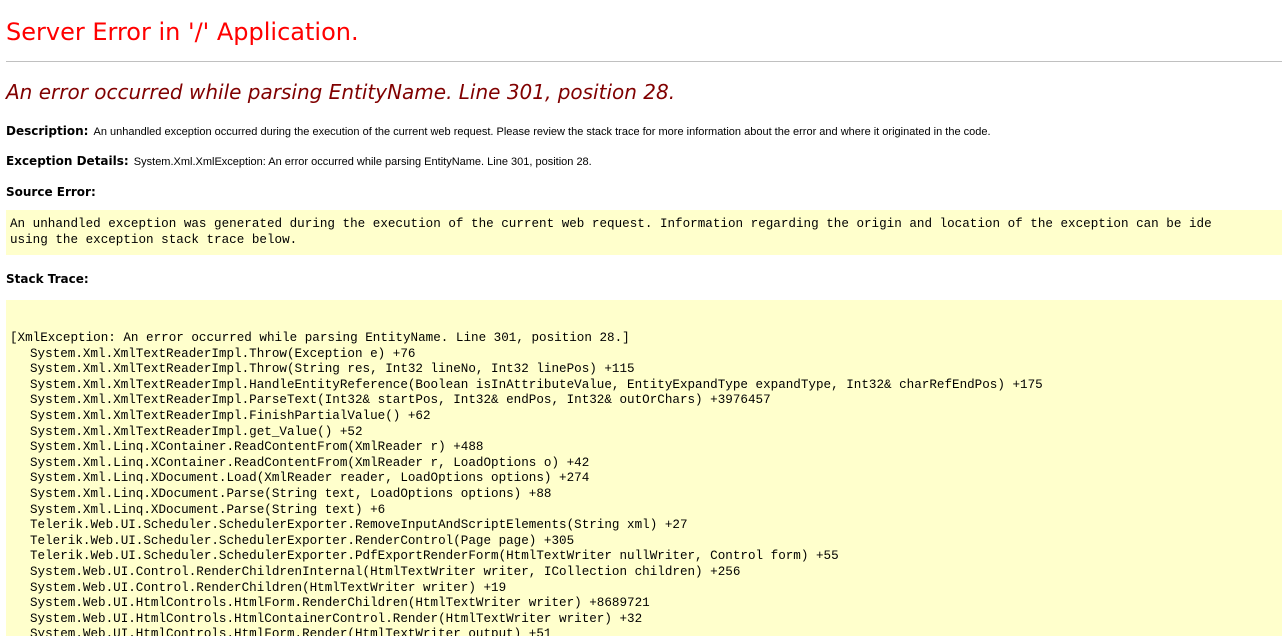  I want to click on description-label: Description:, so click(47, 131).